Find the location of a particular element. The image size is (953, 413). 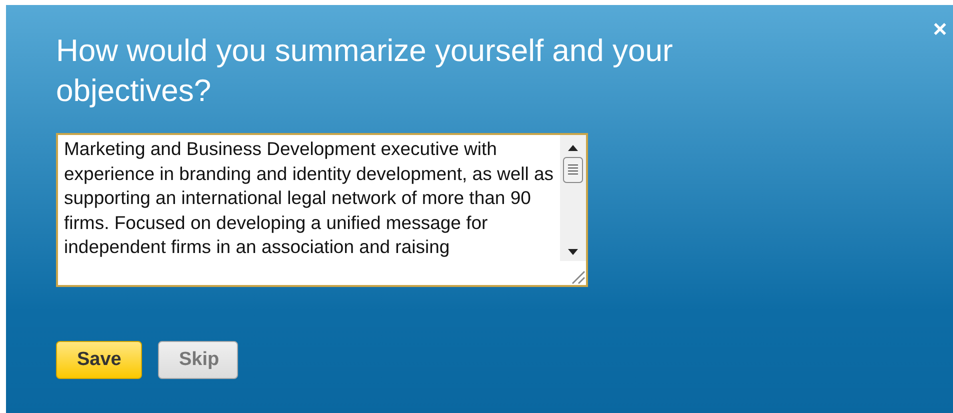

scrollbar is located at coordinates (573, 210).